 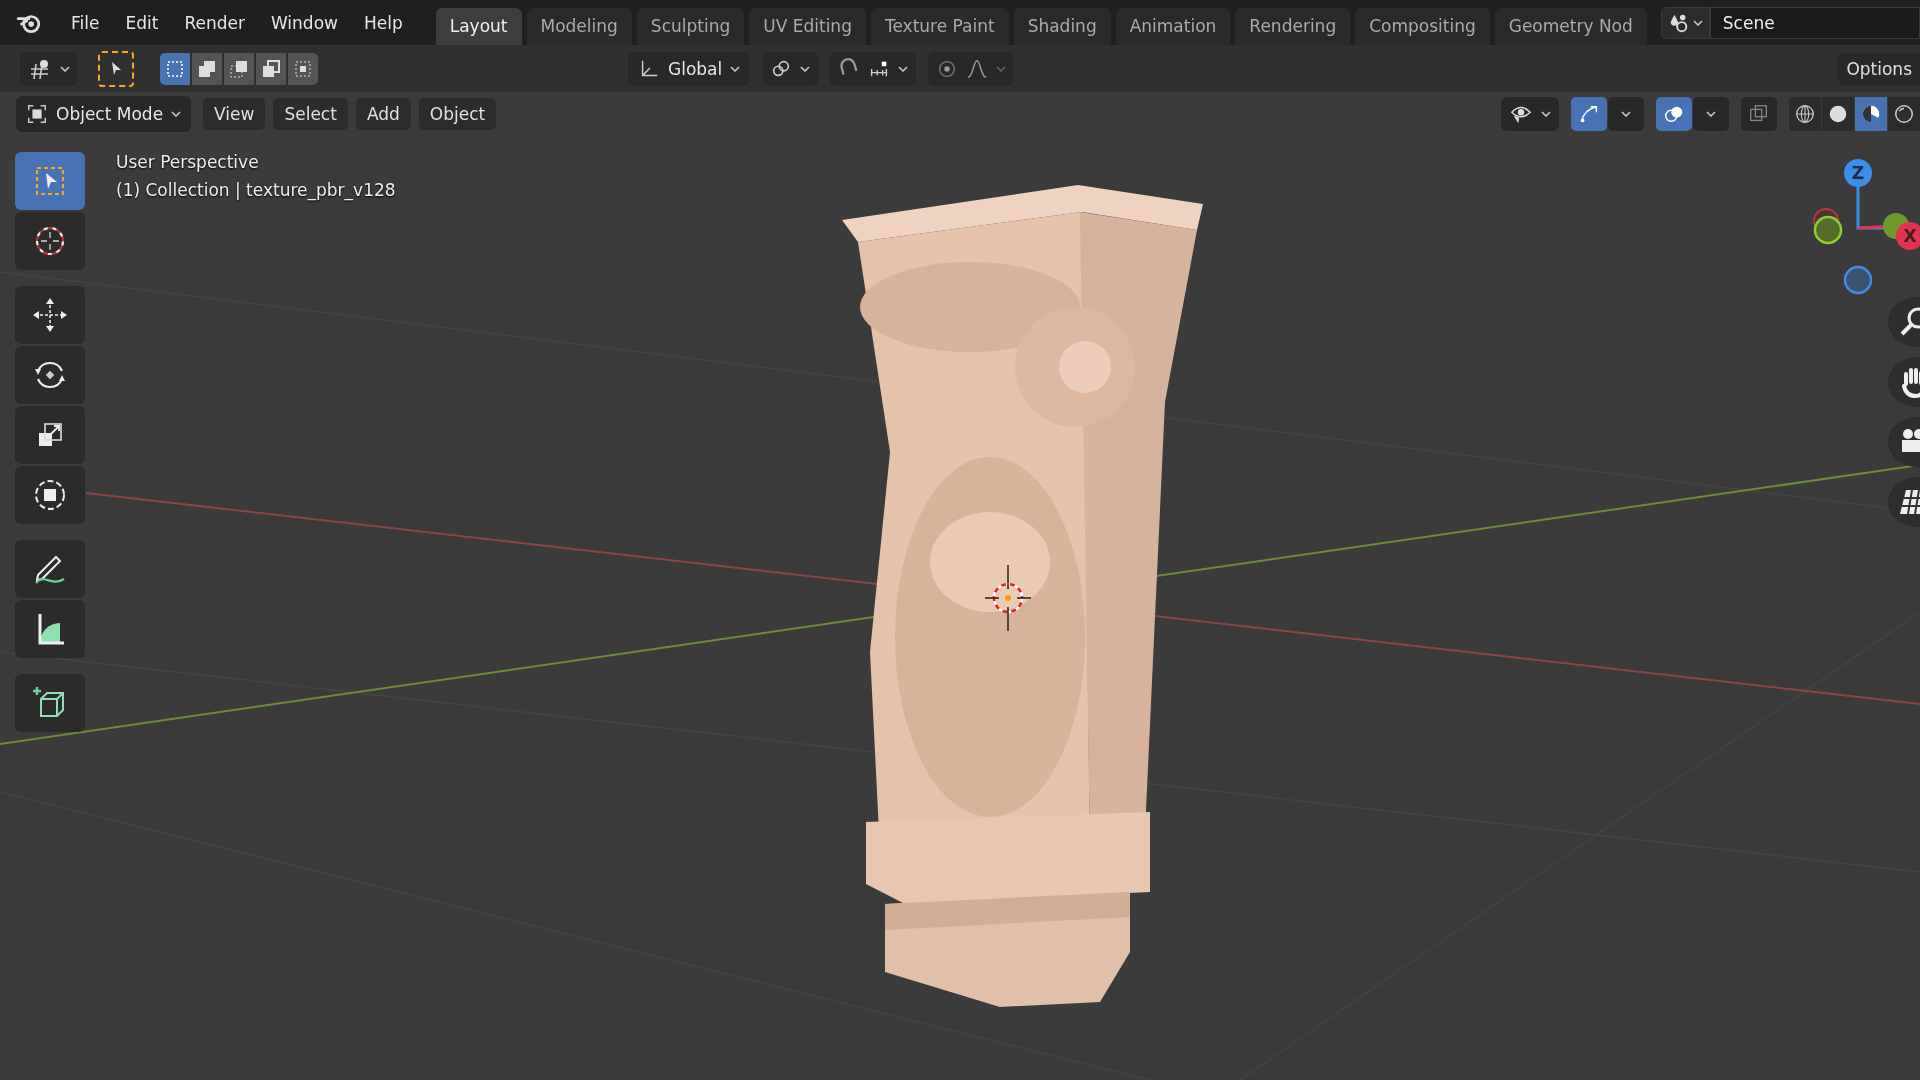 What do you see at coordinates (457, 113) in the screenshot?
I see `viewport-menu: Object` at bounding box center [457, 113].